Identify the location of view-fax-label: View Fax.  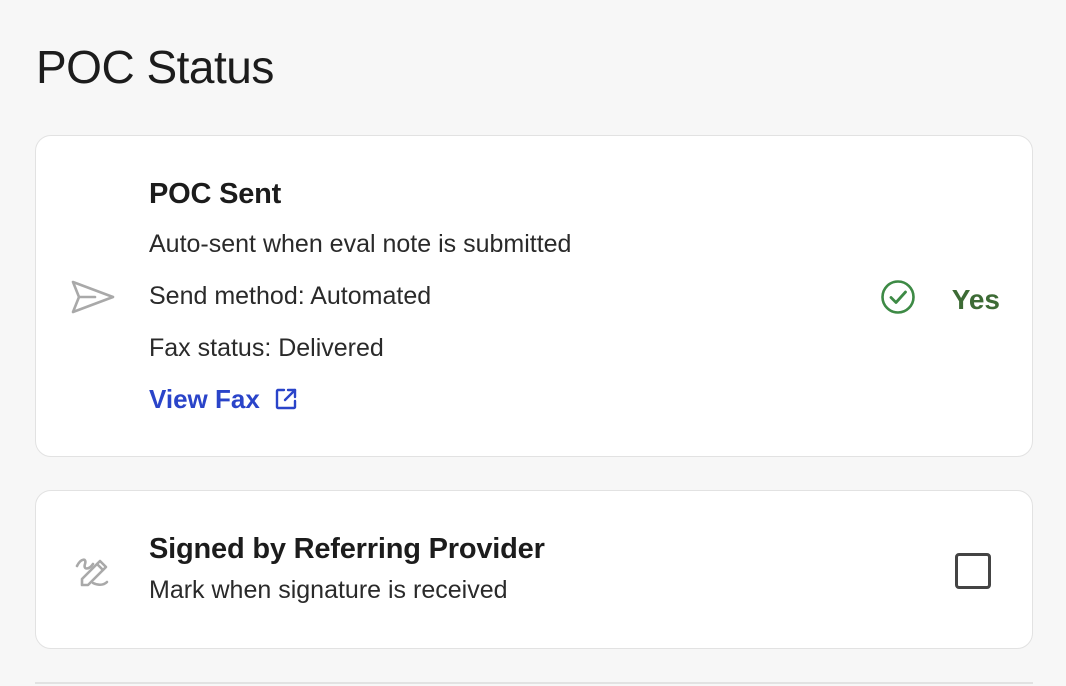
(204, 399).